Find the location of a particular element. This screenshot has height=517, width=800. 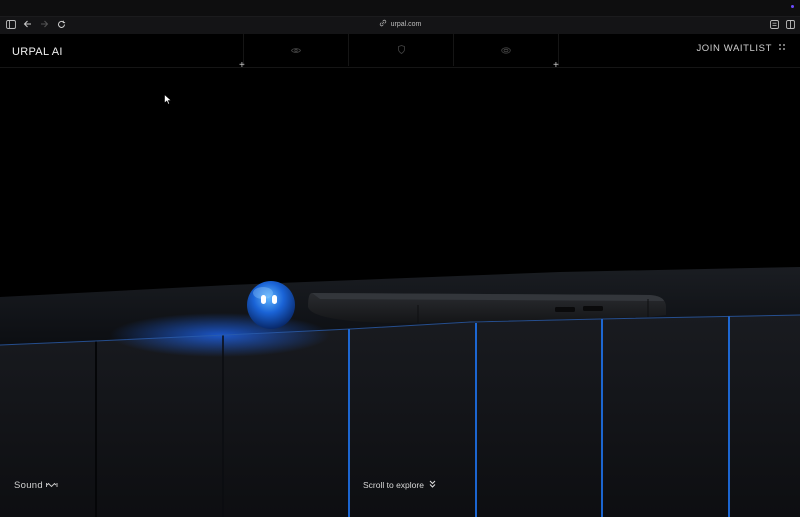

nav-item-eye is located at coordinates (295, 49).